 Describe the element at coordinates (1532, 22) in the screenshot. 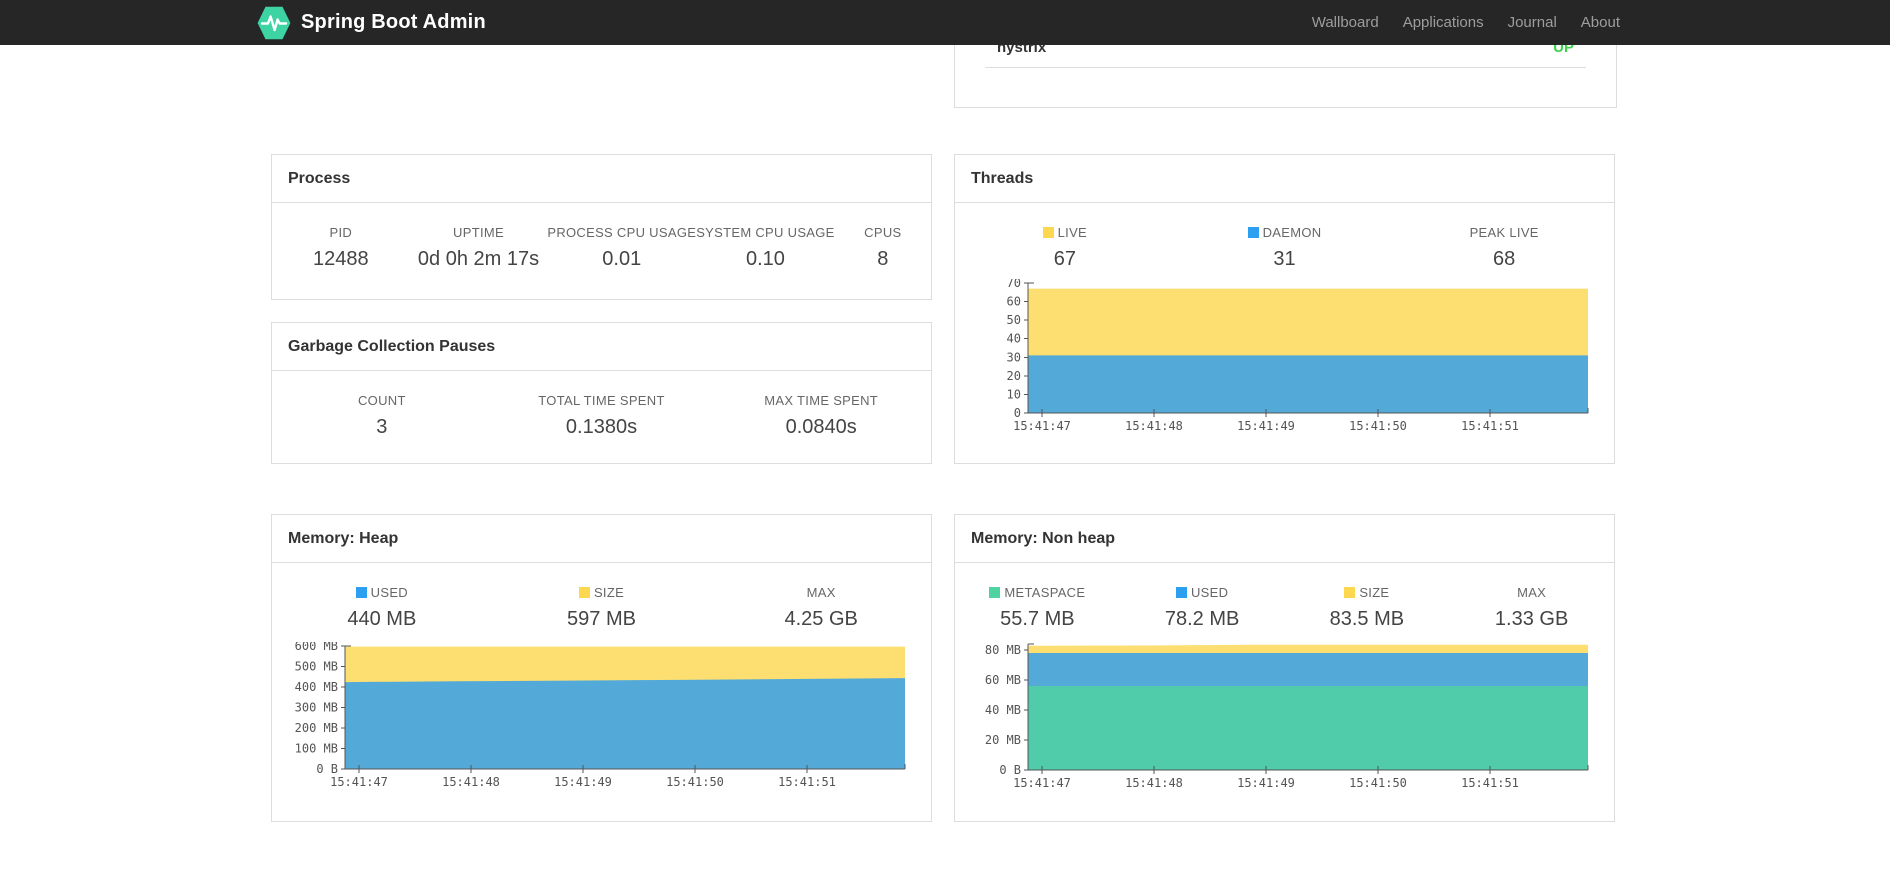

I see `nav-link-journal: Journal` at that location.